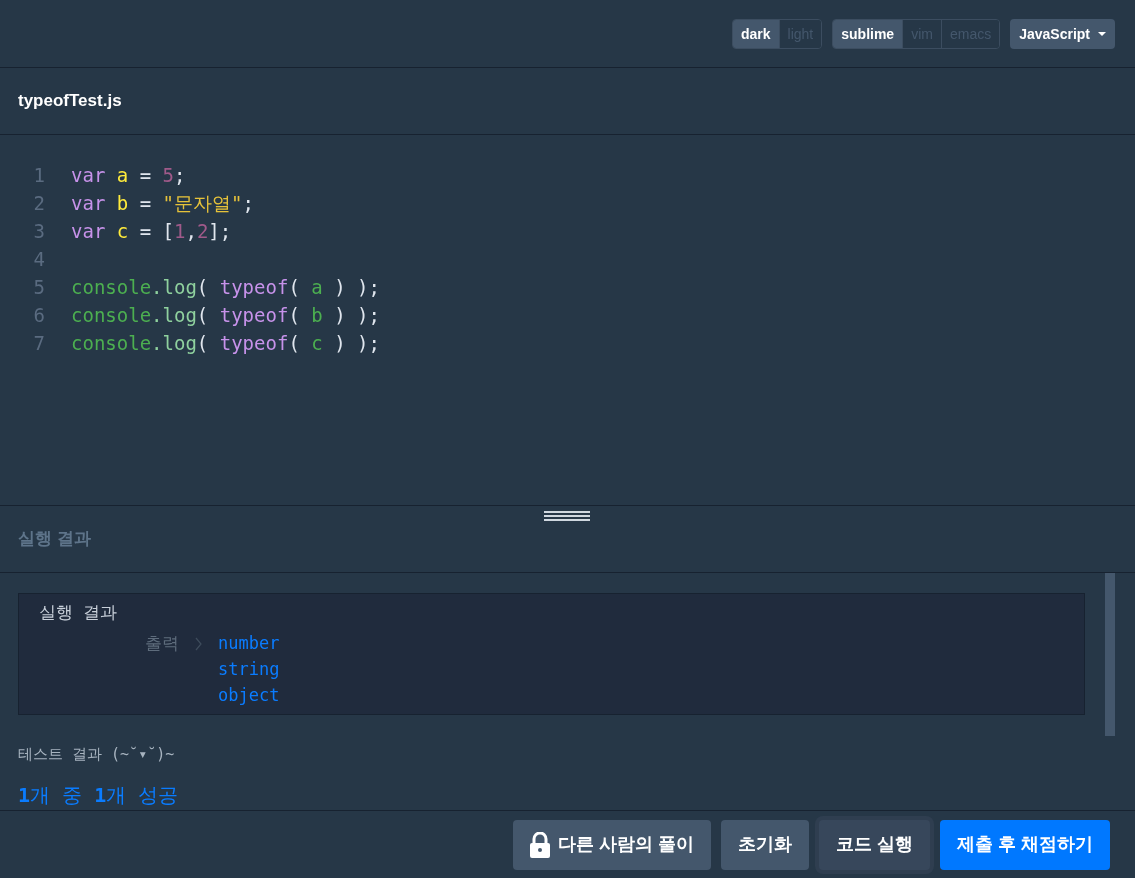 This screenshot has width=1135, height=878. Describe the element at coordinates (162, 203) in the screenshot. I see `code-line: var b = "문자열";` at that location.